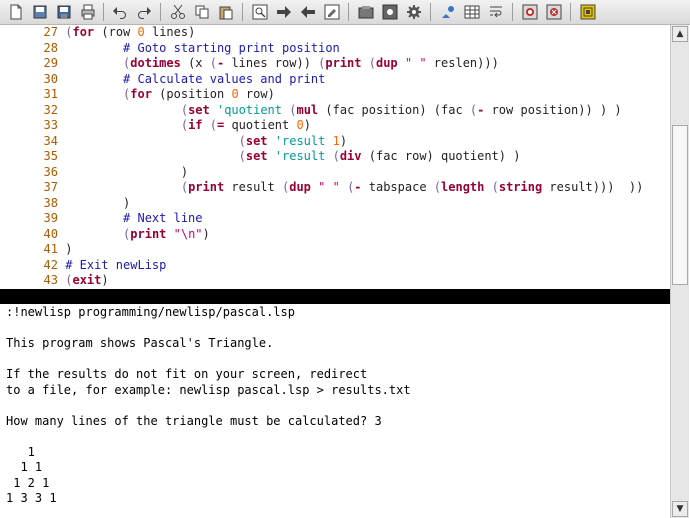 The image size is (690, 518). What do you see at coordinates (105, 235) in the screenshot?
I see `code-line: 40 (print "\n")` at bounding box center [105, 235].